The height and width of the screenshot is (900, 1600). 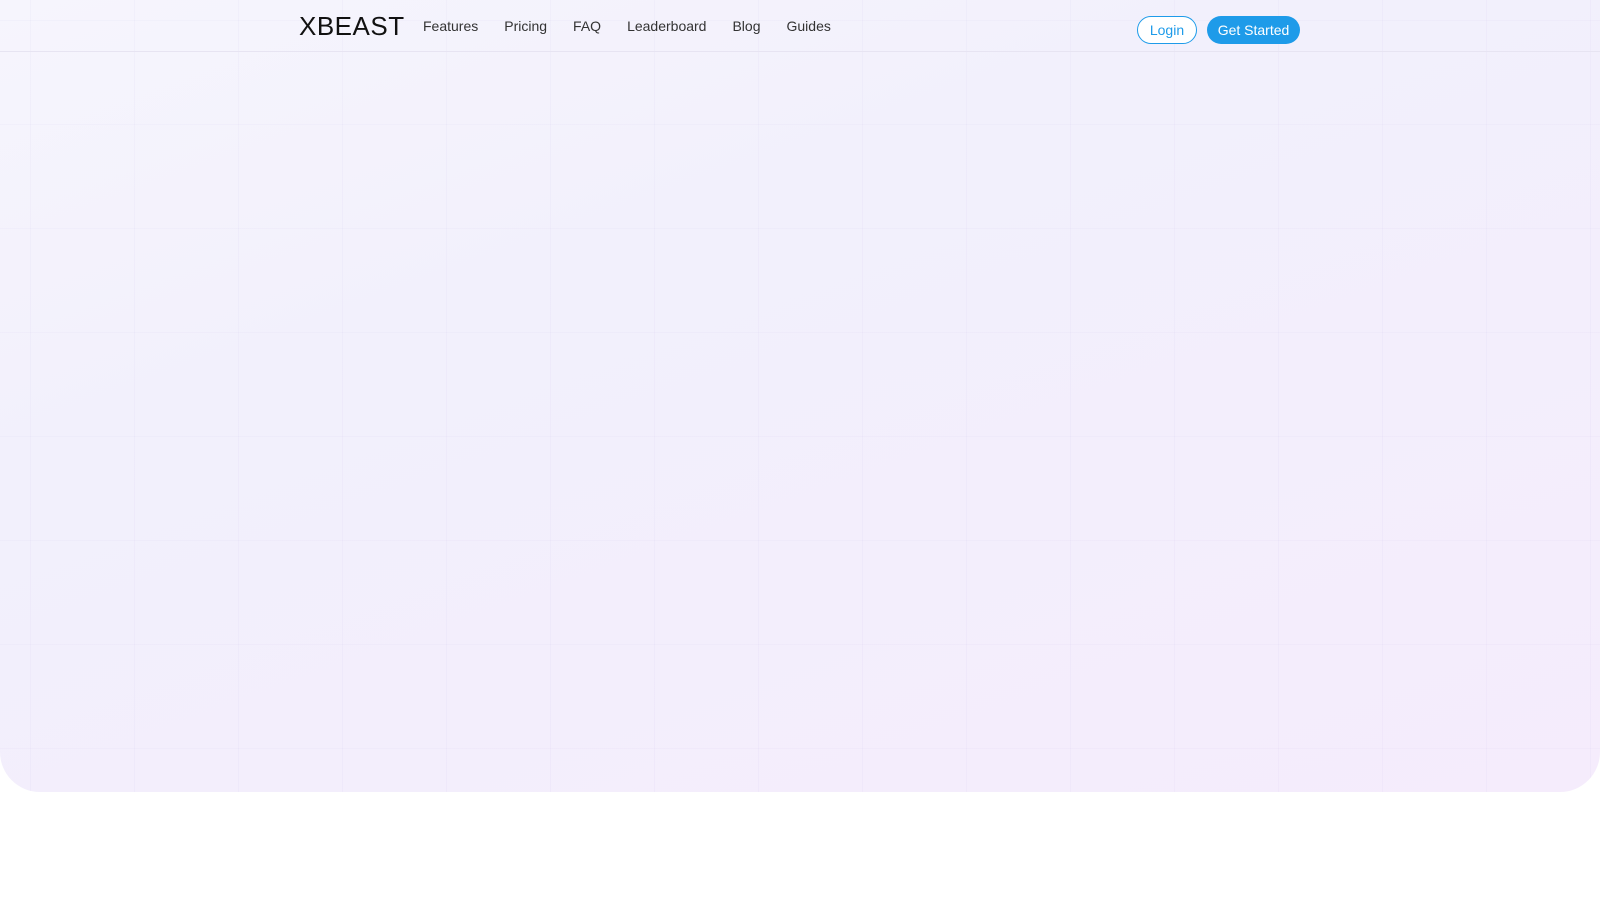 I want to click on brand-logo-text: XBEAST, so click(x=352, y=25).